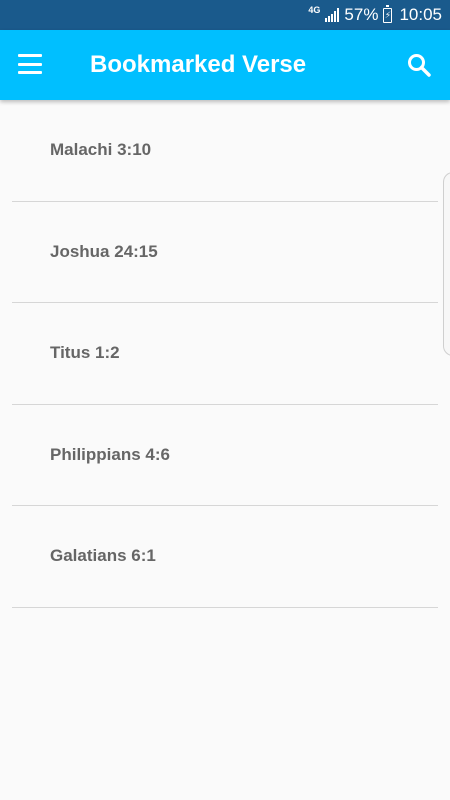 The image size is (450, 800). What do you see at coordinates (198, 64) in the screenshot?
I see `page-title: Bookmarked Verse` at bounding box center [198, 64].